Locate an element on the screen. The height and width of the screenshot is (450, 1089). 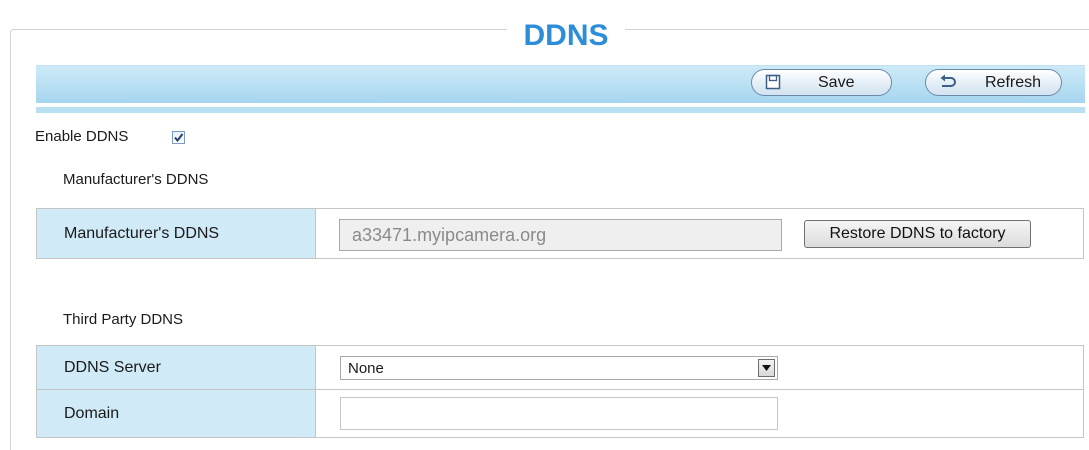
manufacturer-ddns-value-cell: Restore DDNS to factory is located at coordinates (699, 233).